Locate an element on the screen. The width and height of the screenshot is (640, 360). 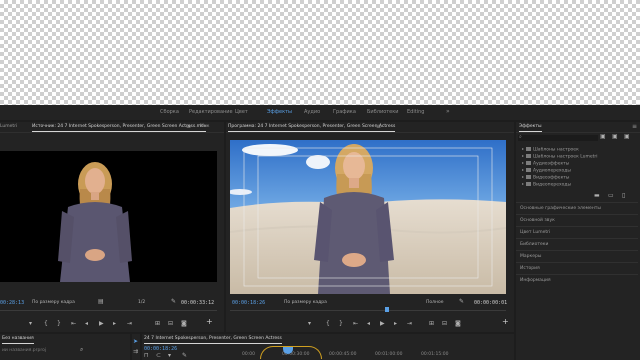
overwrite-icon: ⊟ is located at coordinates (170, 323).